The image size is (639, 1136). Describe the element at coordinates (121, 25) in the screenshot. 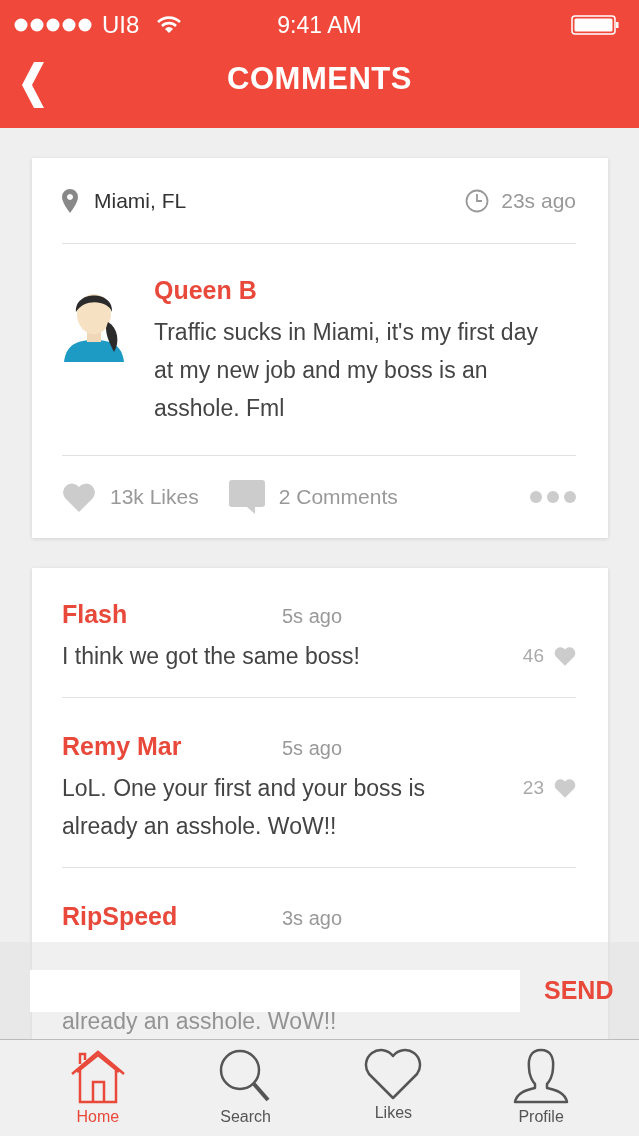

I see `carrier-name: UI8` at that location.